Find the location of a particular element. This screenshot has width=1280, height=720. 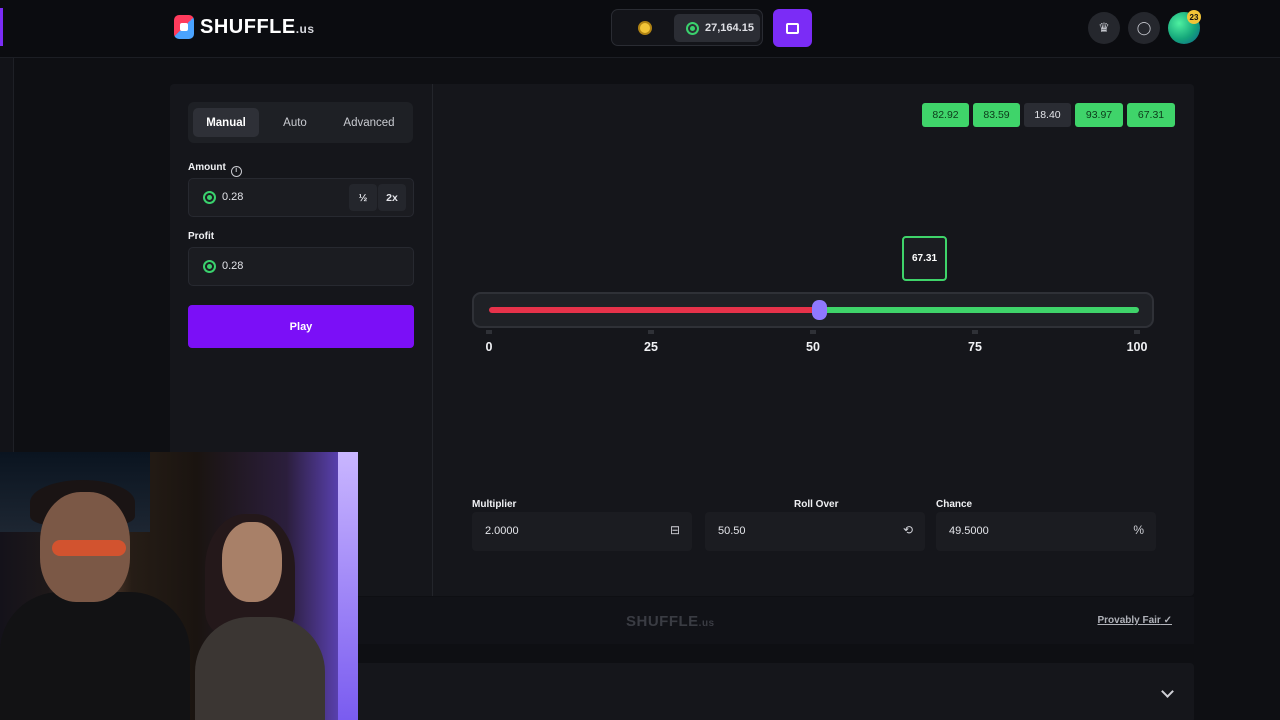

sunglasses is located at coordinates (89, 548).